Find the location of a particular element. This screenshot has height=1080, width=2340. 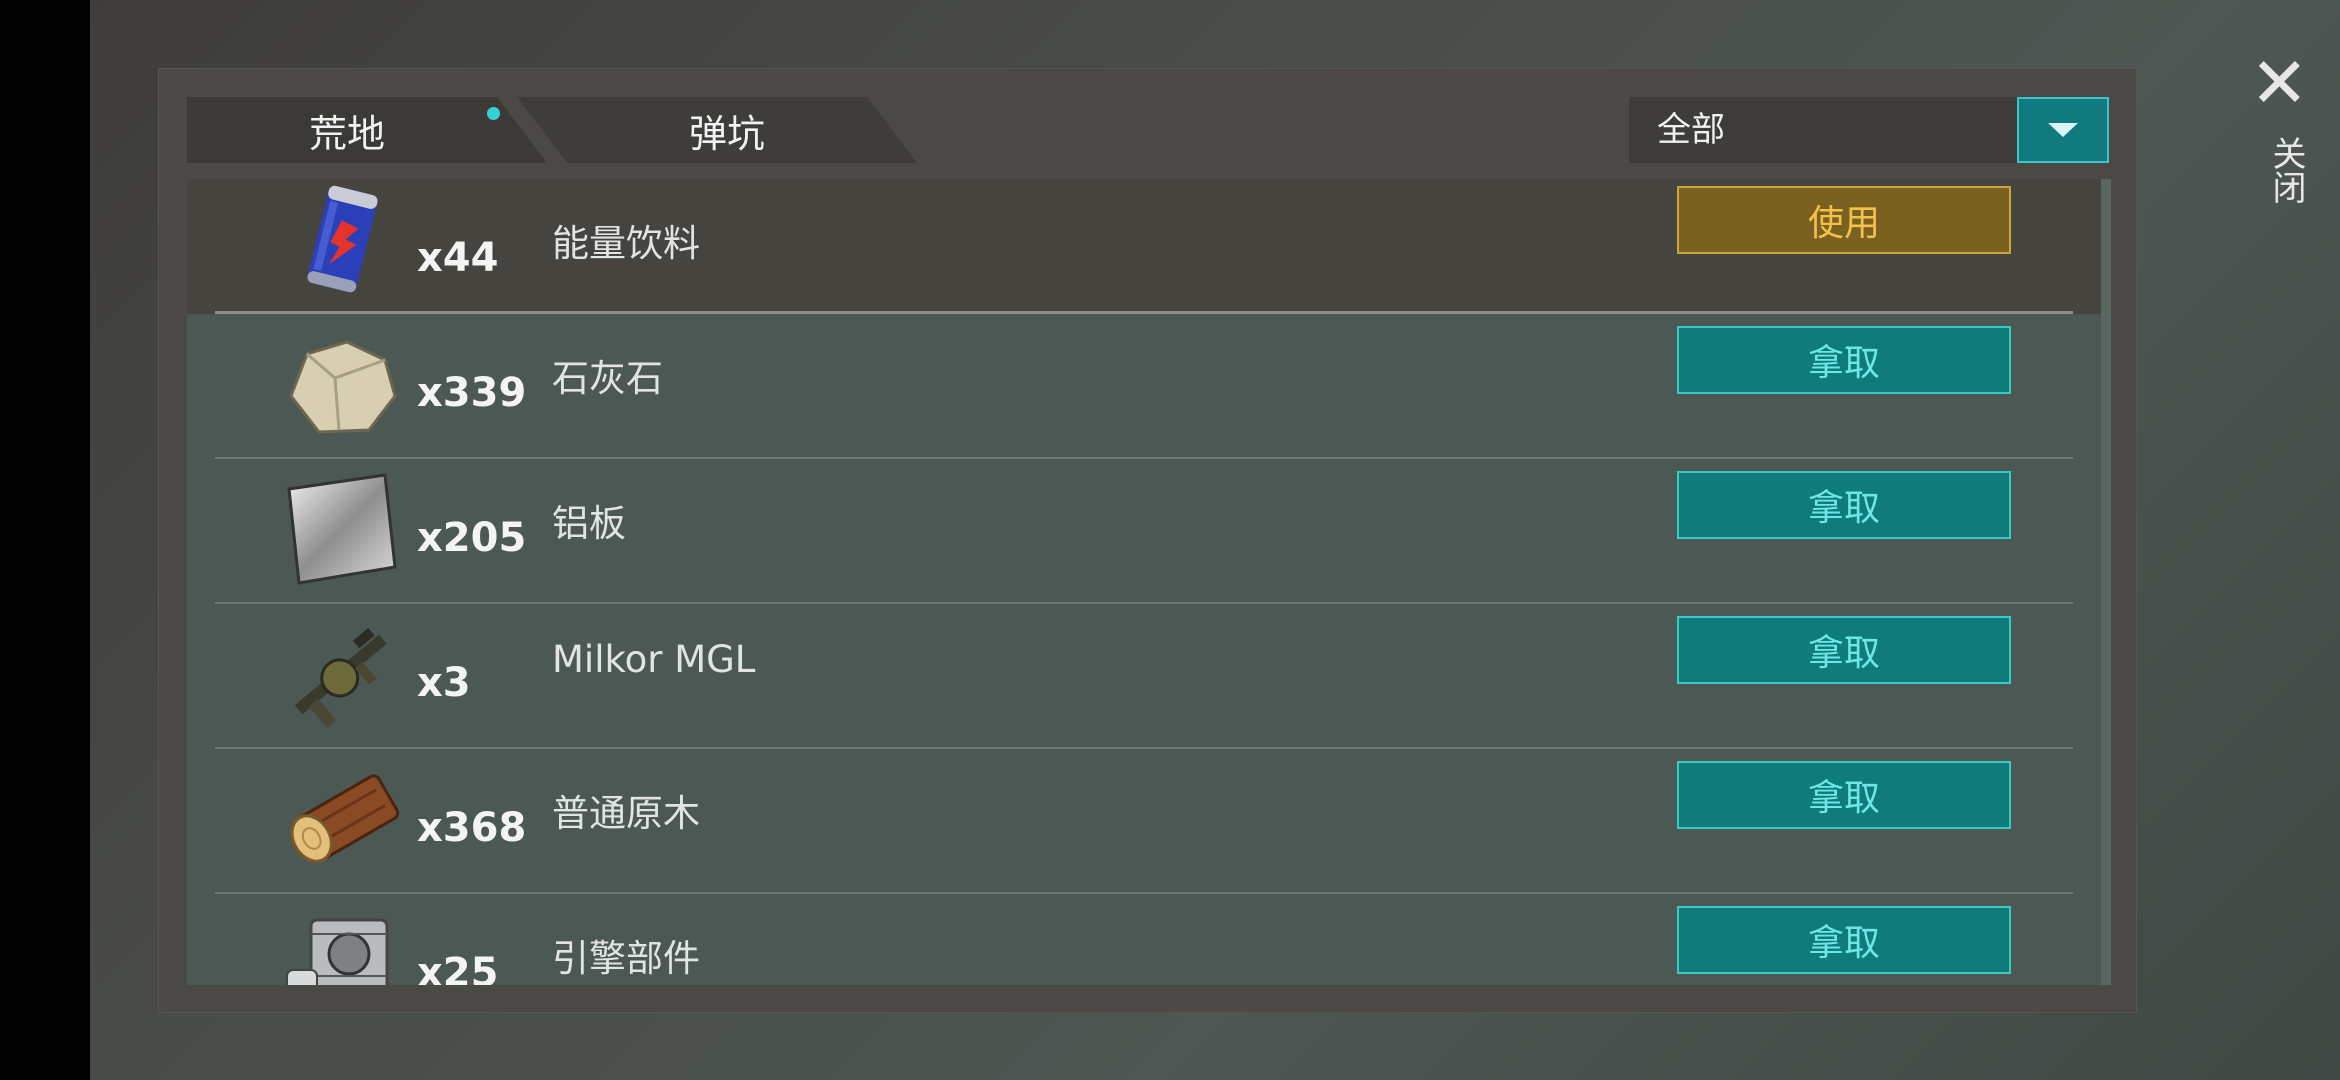

tab-crater: 弹坑 is located at coordinates (717, 130).